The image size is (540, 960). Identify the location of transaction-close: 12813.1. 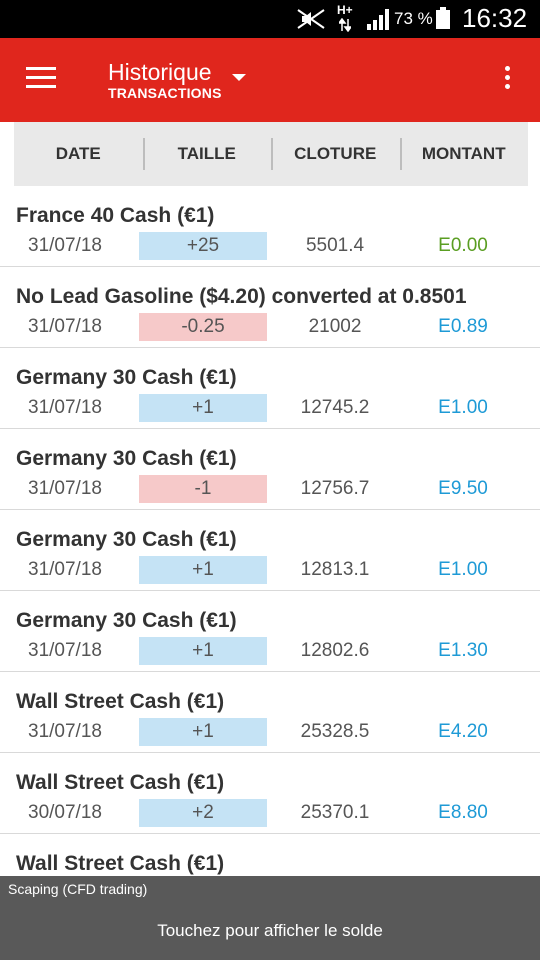
(335, 569).